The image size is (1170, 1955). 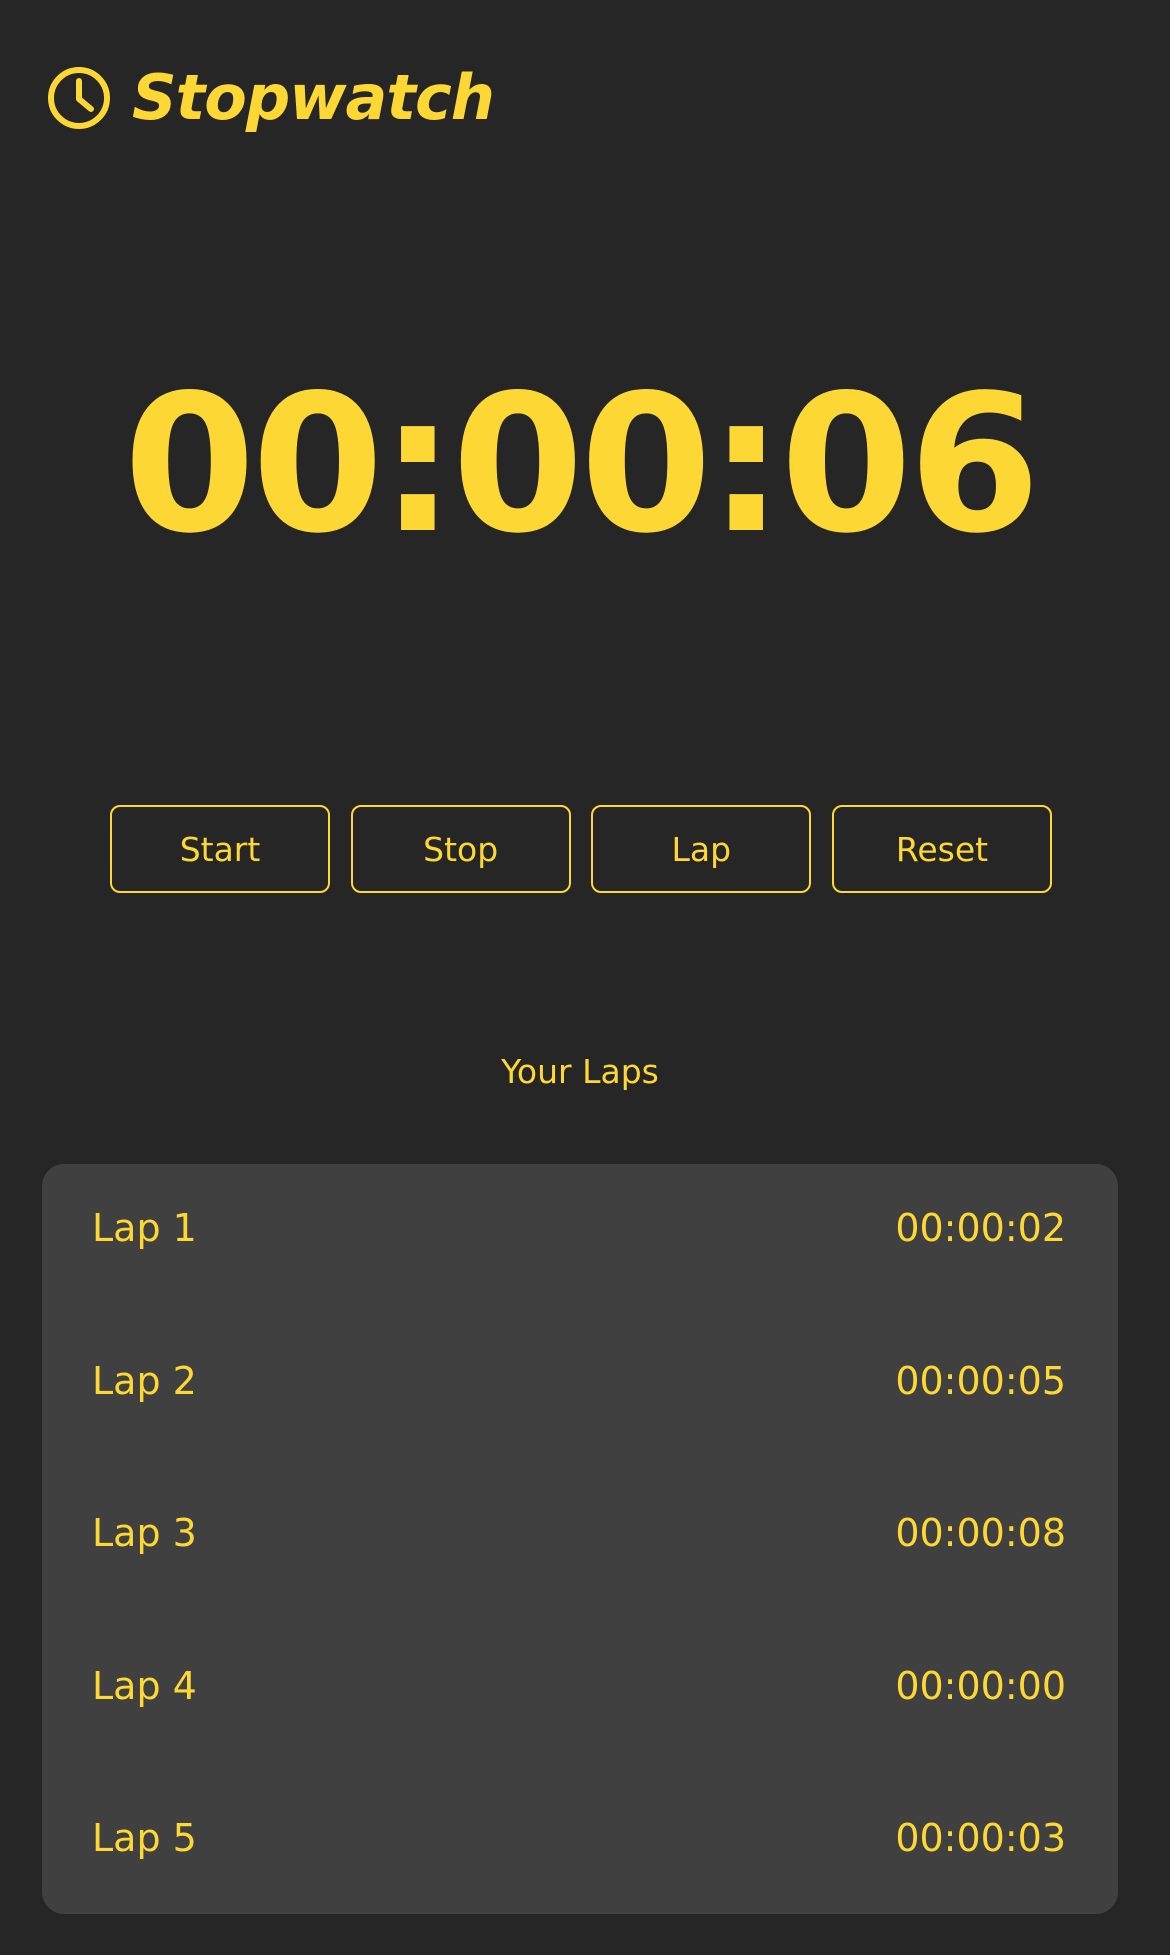 I want to click on lap-time: 00:00:08, so click(x=980, y=1533).